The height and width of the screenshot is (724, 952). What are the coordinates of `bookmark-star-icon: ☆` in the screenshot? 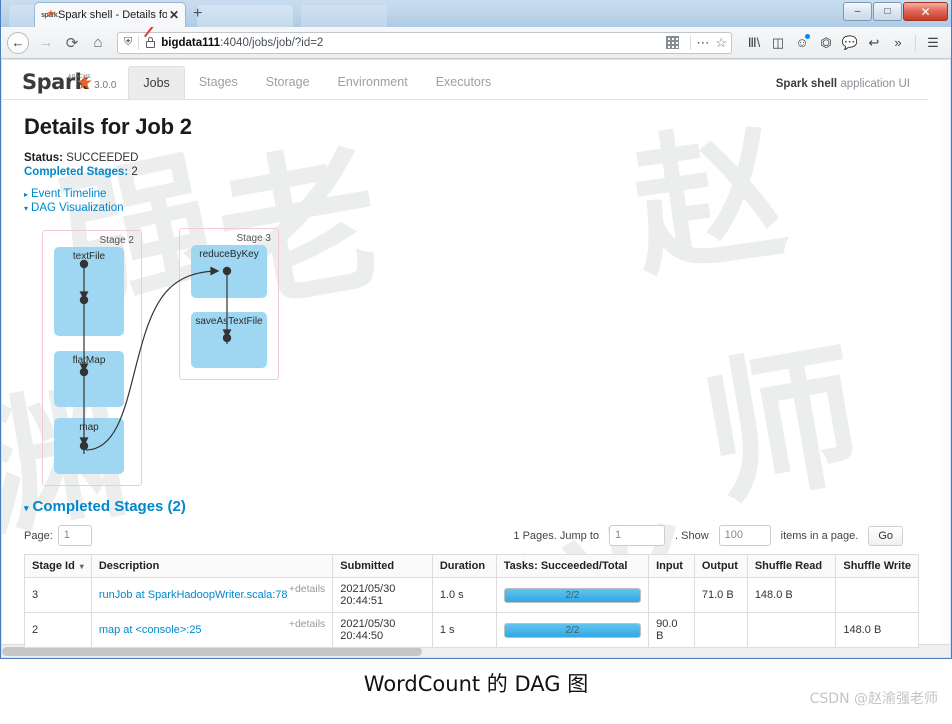 It's located at (721, 43).